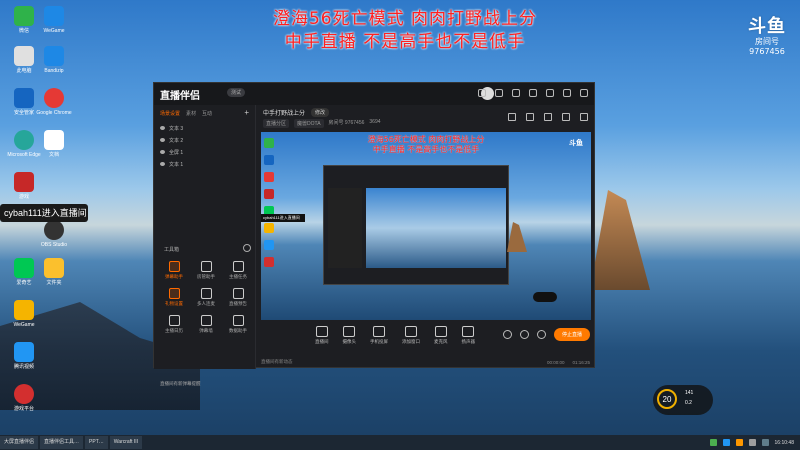 The height and width of the screenshot is (450, 800). I want to click on desktop-icon-bandizip: Bandizip, so click(54, 60).